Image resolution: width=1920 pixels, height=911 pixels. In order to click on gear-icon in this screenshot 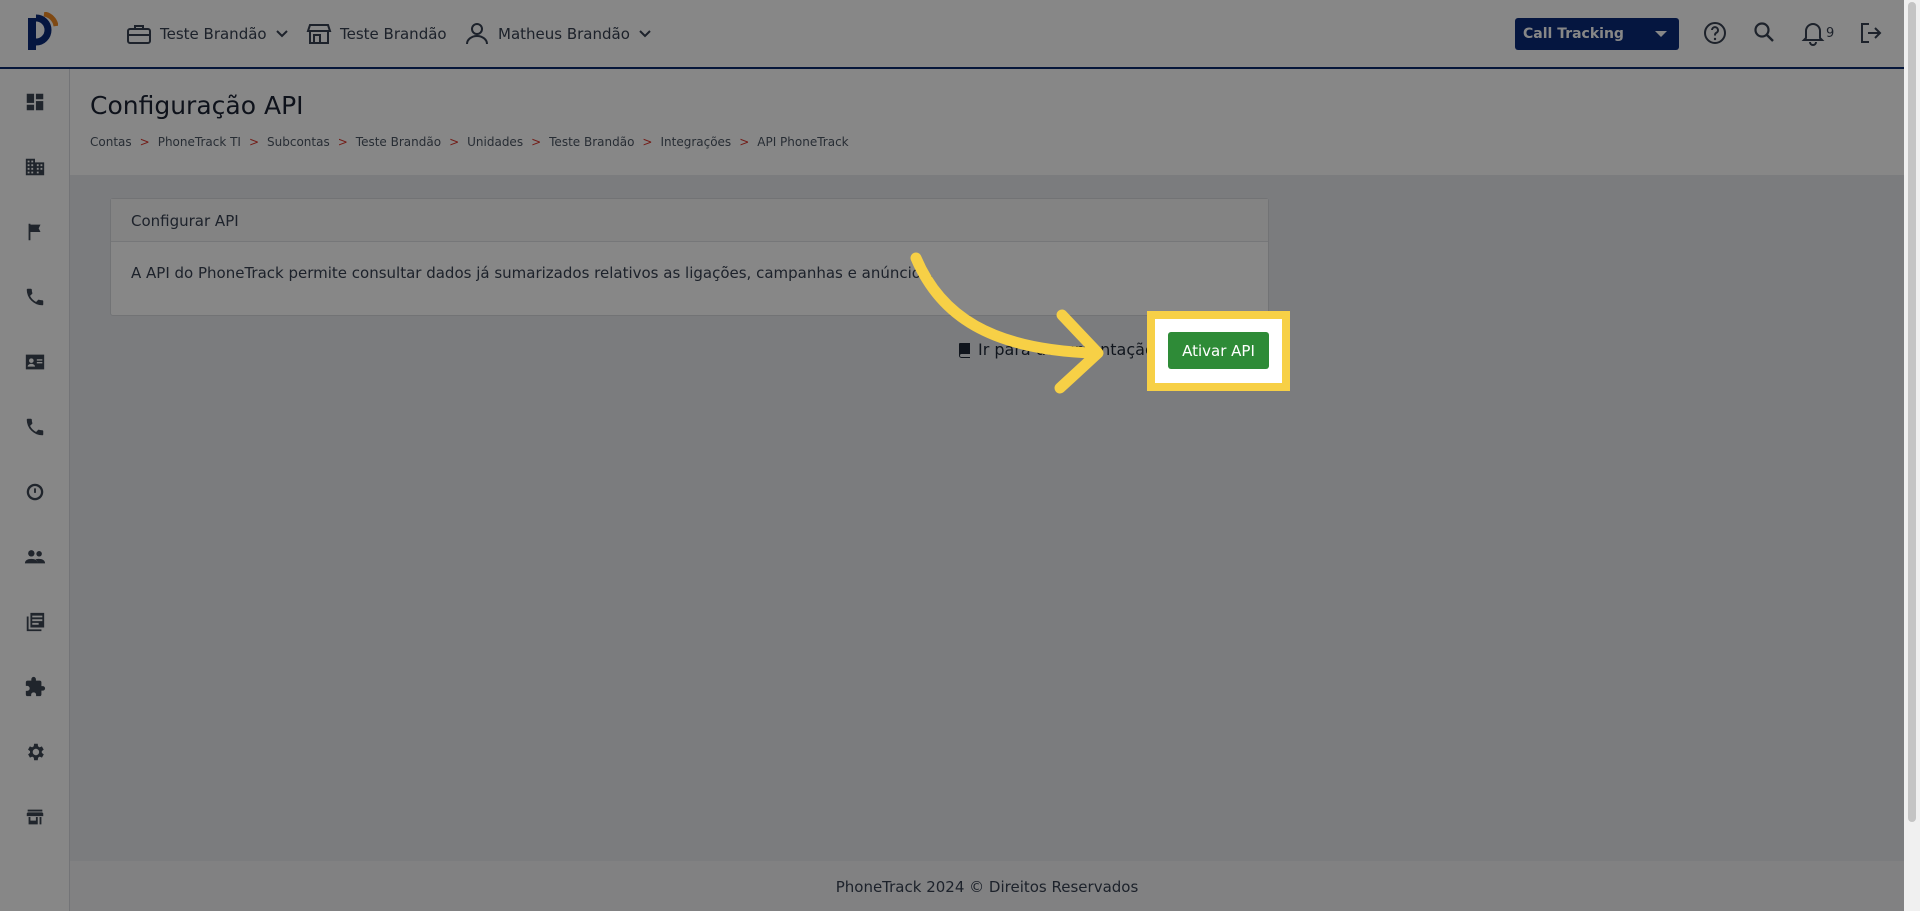, I will do `click(36, 752)`.